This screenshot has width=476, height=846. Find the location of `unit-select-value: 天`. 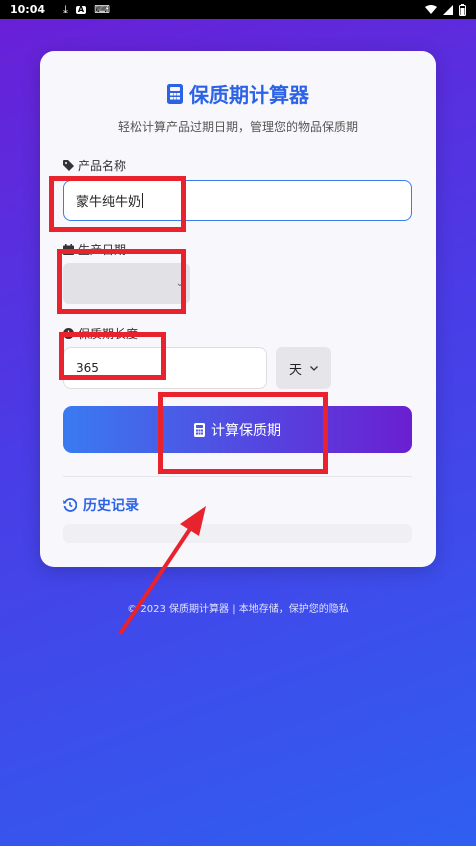

unit-select-value: 天 is located at coordinates (295, 370).